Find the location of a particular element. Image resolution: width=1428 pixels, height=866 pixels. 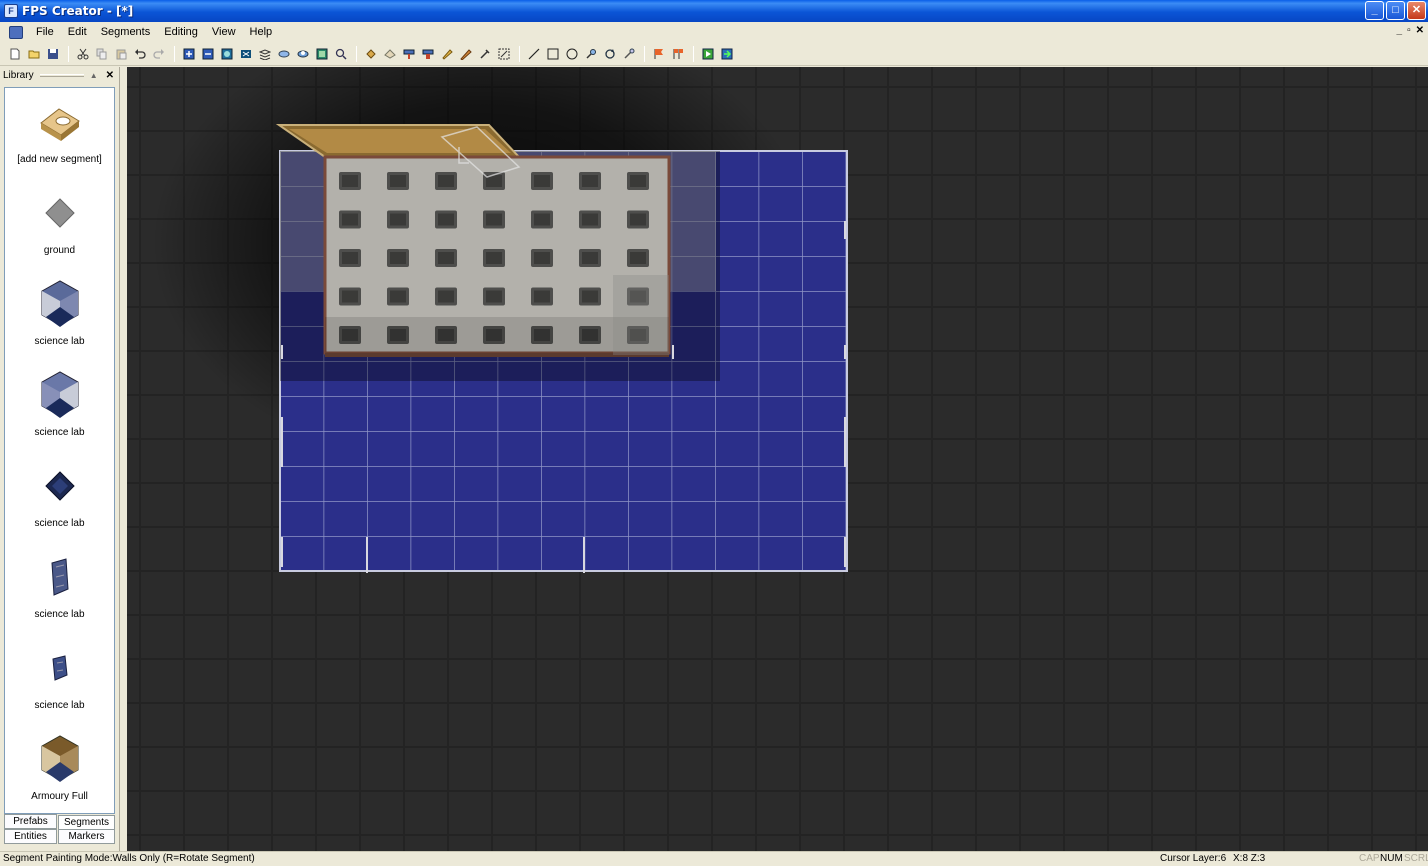

layer-up-button is located at coordinates (189, 54).